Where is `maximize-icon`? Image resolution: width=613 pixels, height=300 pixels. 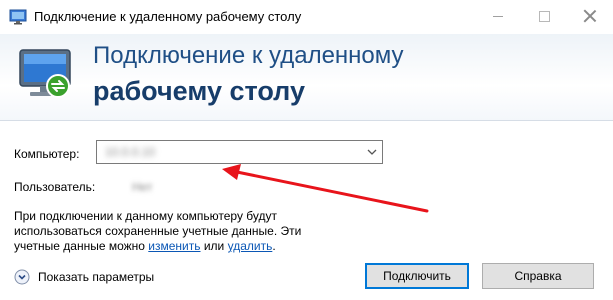 maximize-icon is located at coordinates (544, 16).